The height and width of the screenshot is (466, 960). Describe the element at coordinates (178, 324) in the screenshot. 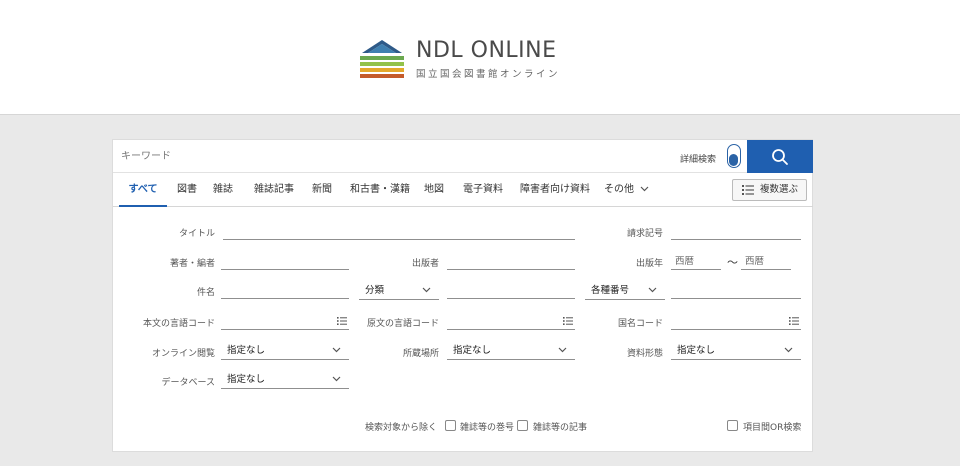

I see `text-language-label: 本文の言語コード` at that location.